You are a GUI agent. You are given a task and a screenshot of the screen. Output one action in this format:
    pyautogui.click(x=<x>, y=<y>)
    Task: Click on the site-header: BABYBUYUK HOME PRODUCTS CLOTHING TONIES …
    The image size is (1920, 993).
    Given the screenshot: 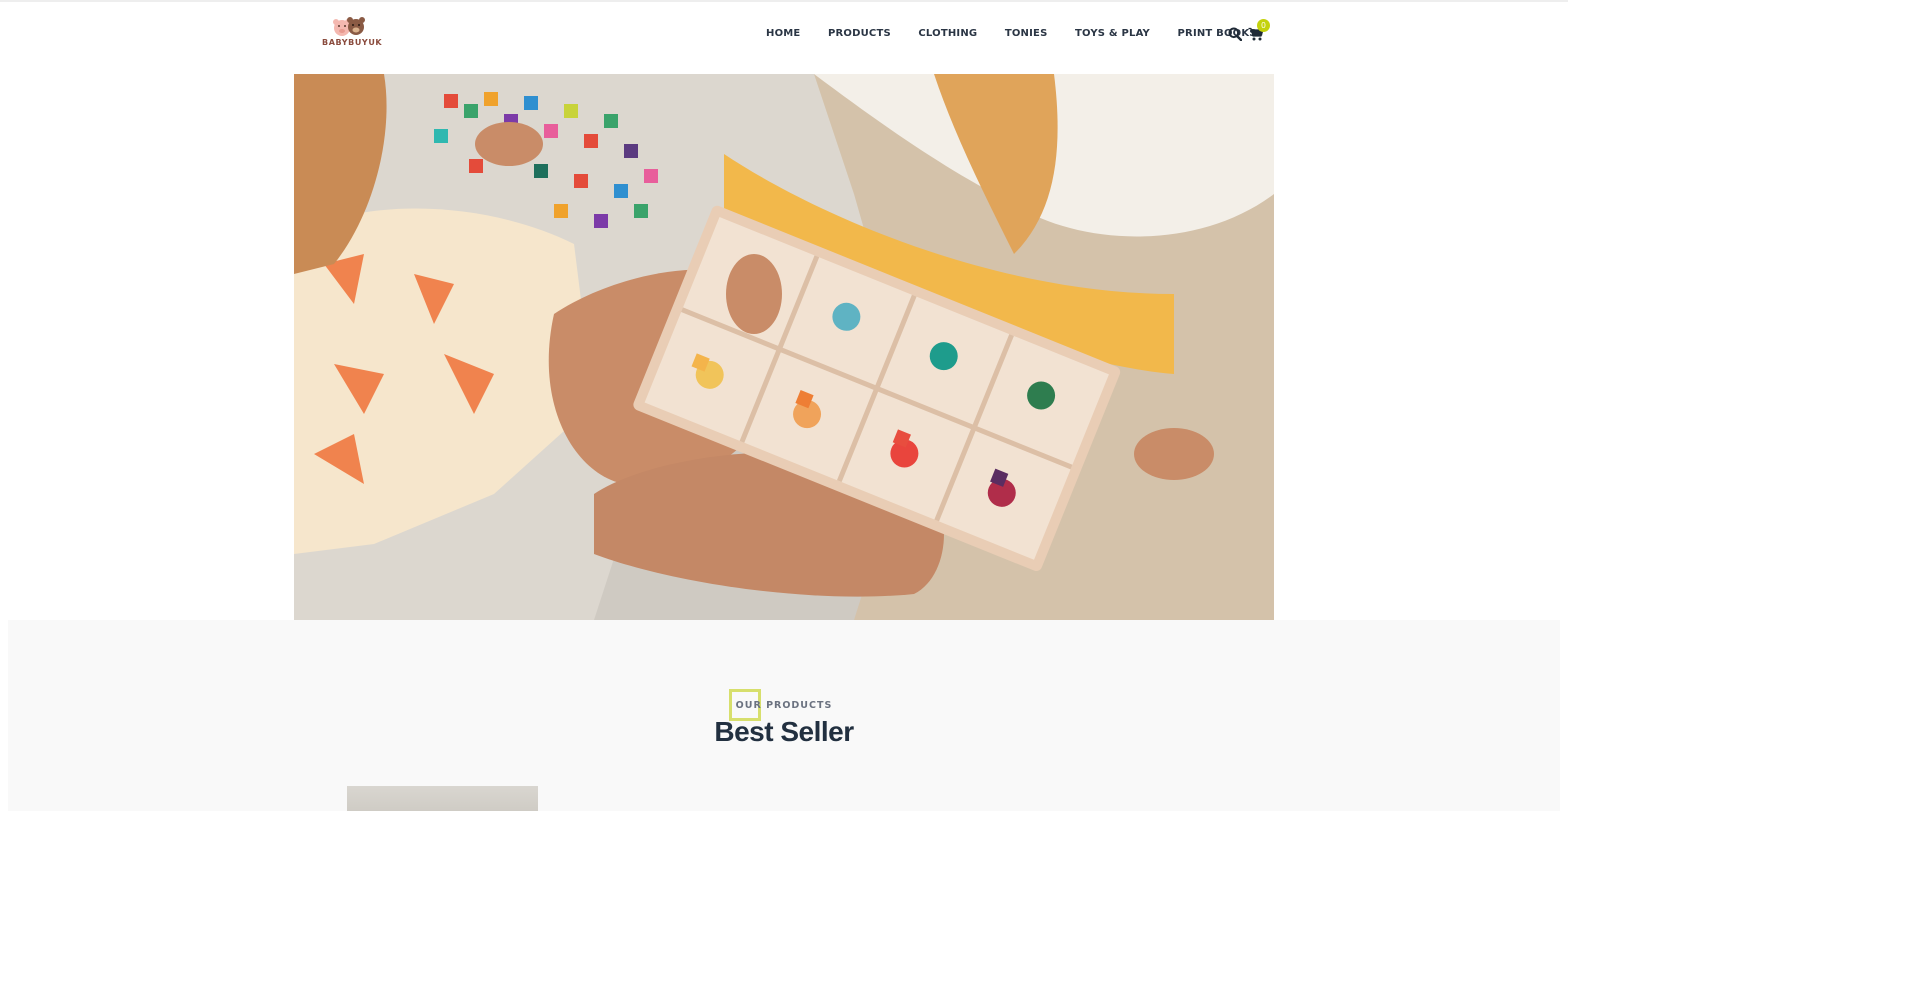 What is the action you would take?
    pyautogui.click(x=784, y=37)
    